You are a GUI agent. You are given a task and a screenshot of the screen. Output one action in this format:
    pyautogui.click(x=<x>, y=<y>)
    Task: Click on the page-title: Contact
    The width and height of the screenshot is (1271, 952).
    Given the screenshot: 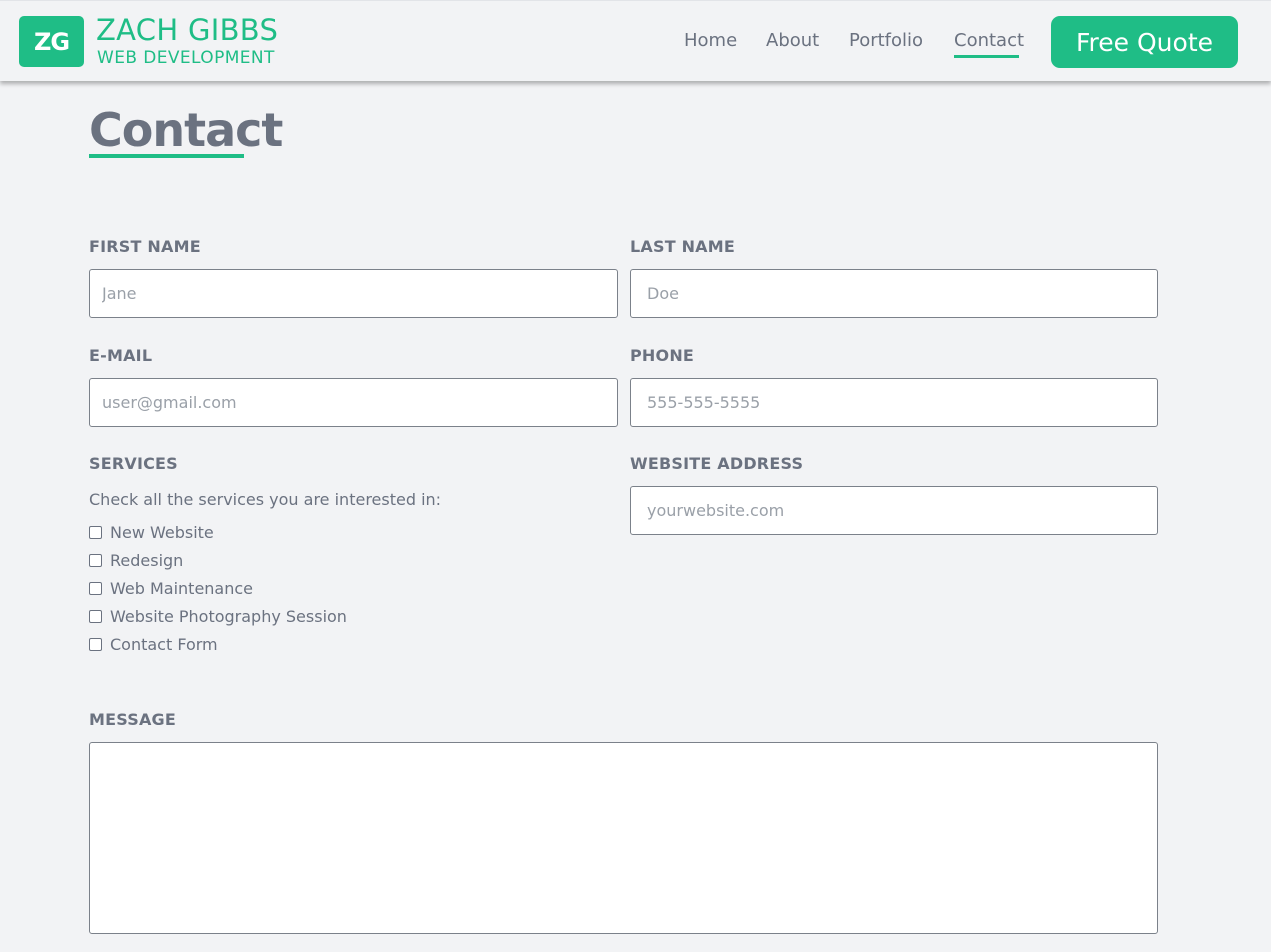 What is the action you would take?
    pyautogui.click(x=186, y=130)
    